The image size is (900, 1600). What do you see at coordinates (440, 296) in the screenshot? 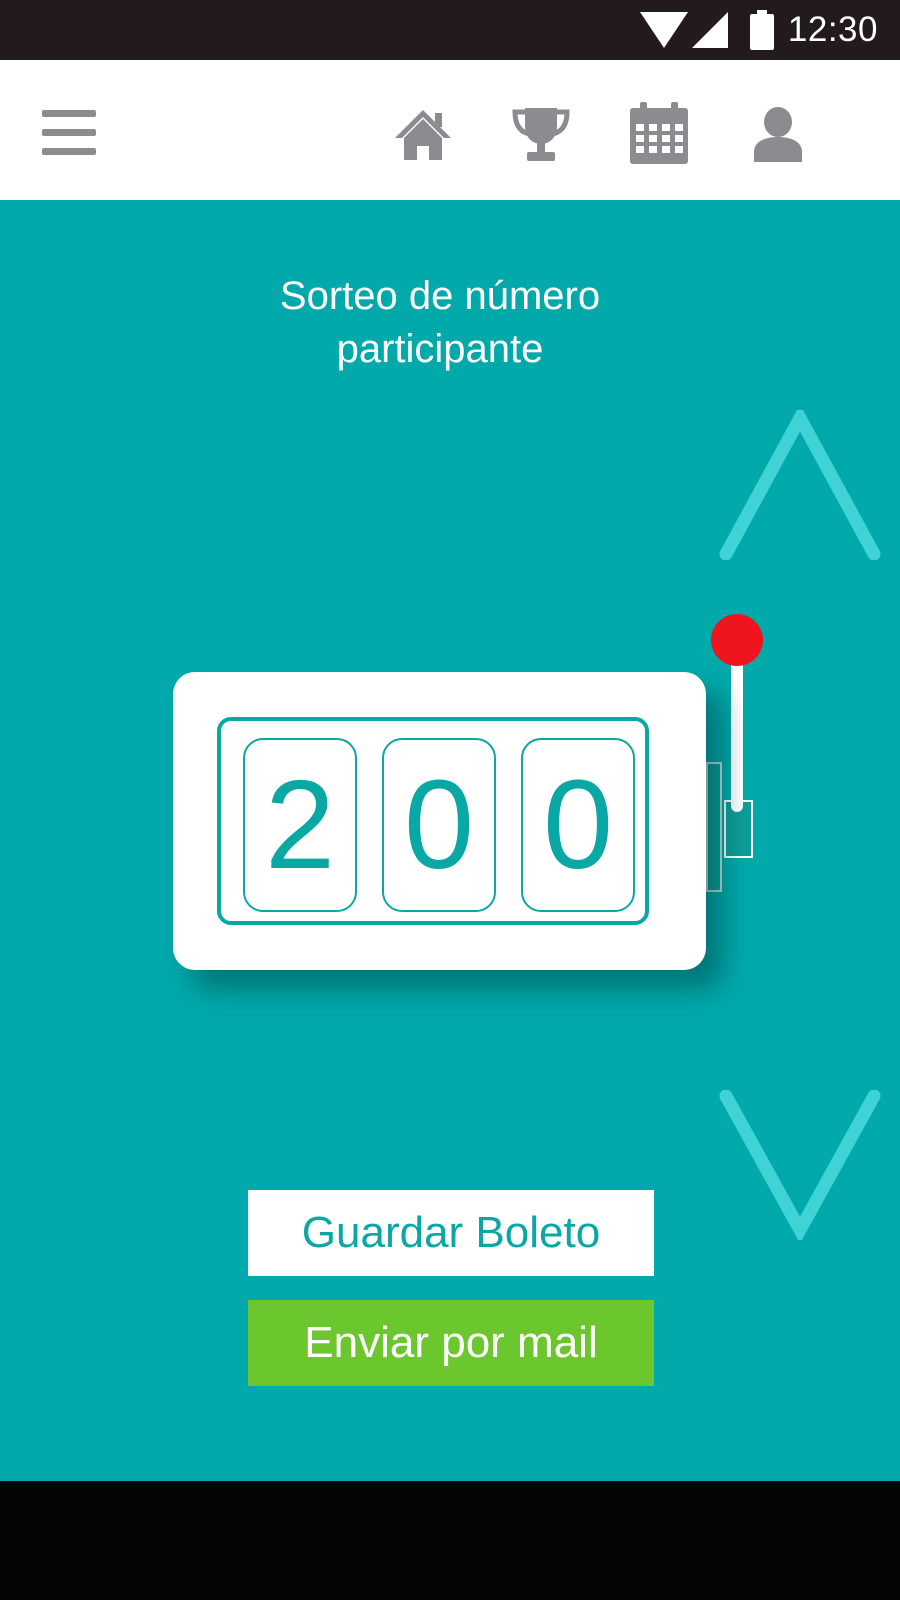
I see `page-title-line1: Sorteo de número` at bounding box center [440, 296].